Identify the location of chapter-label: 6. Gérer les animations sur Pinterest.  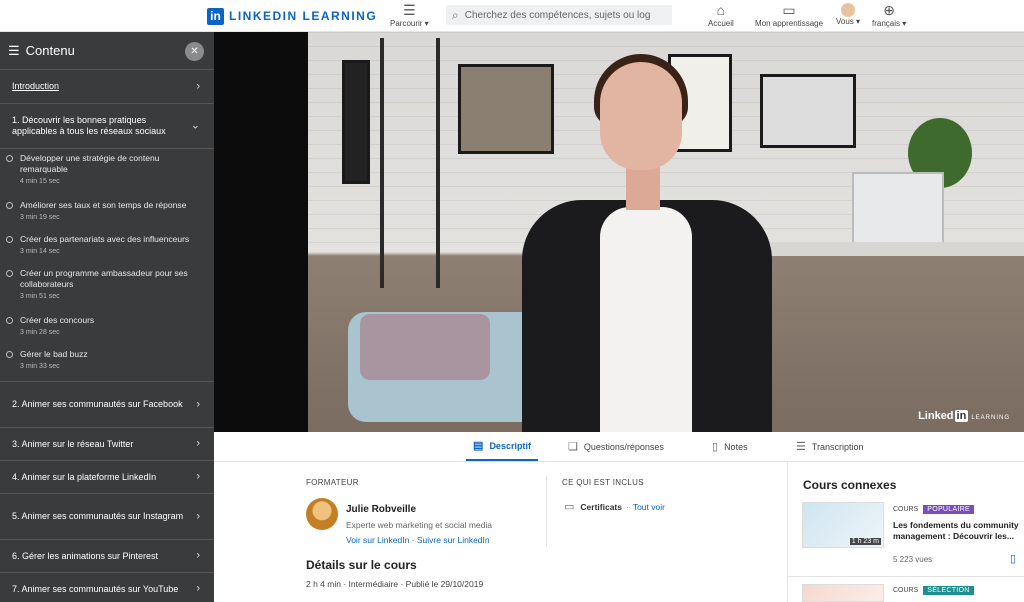
(85, 555).